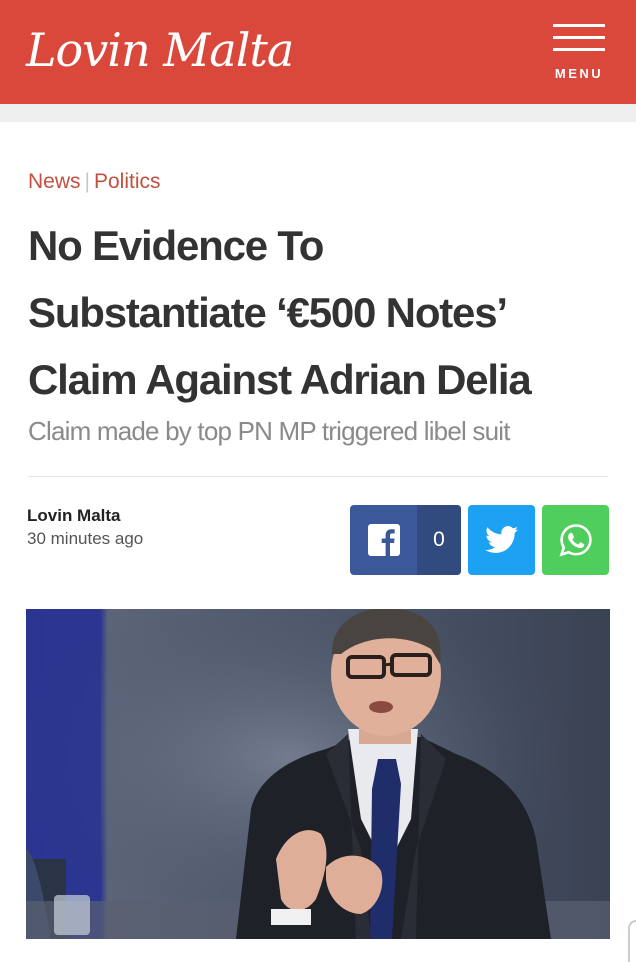 This screenshot has height=962, width=636. Describe the element at coordinates (632, 941) in the screenshot. I see `scroll-indicator` at that location.